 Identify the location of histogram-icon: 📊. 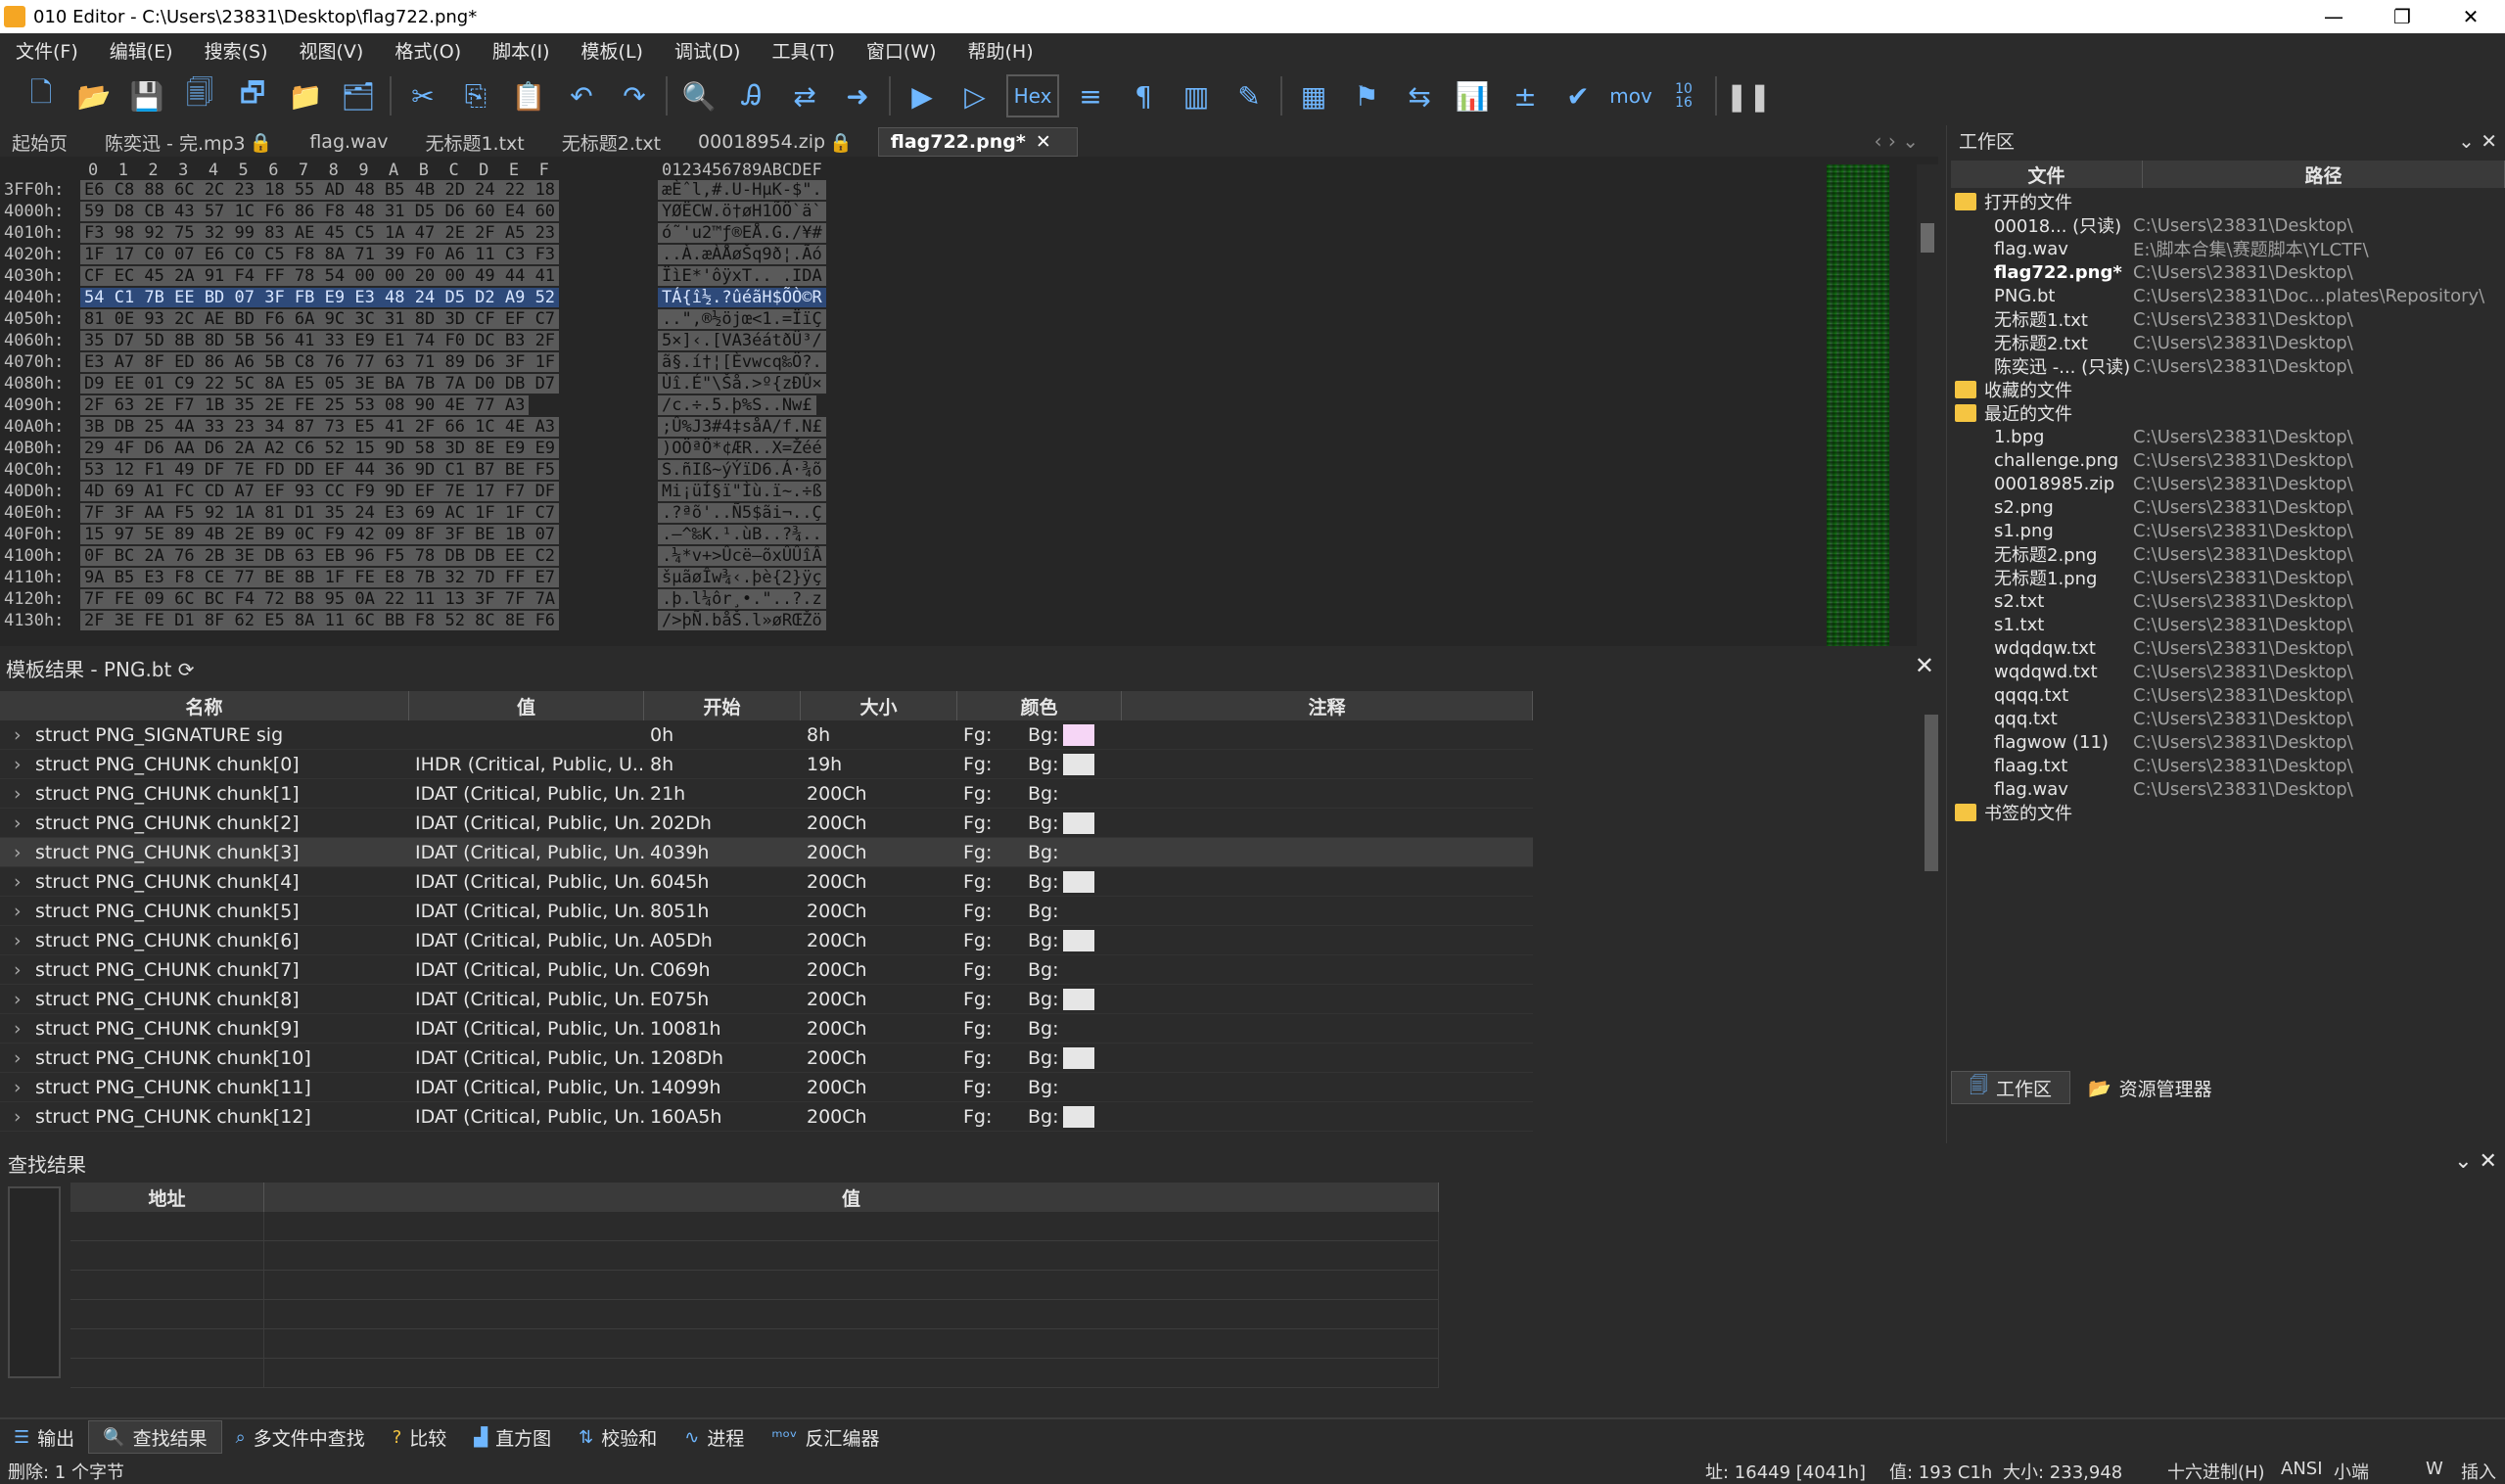
(1472, 95).